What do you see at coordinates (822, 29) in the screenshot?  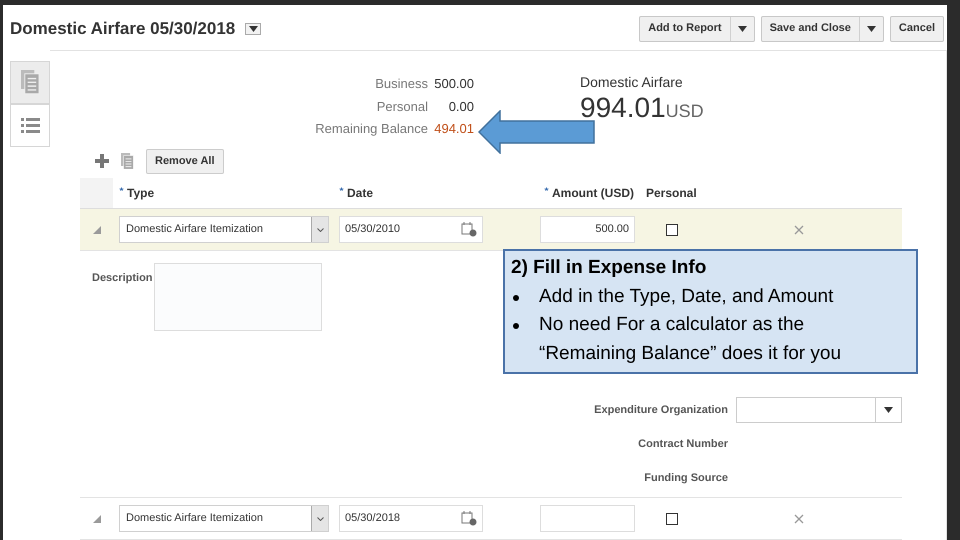 I see `action-button: Save and Close` at bounding box center [822, 29].